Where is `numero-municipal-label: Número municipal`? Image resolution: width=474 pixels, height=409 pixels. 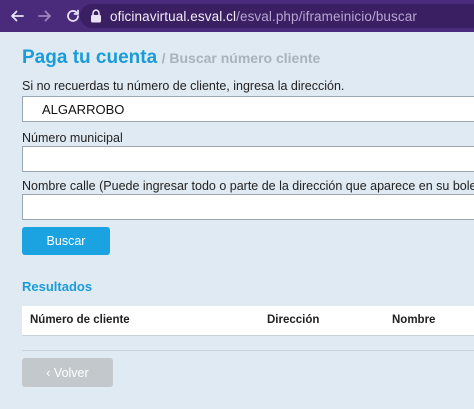 numero-municipal-label: Número municipal is located at coordinates (72, 138).